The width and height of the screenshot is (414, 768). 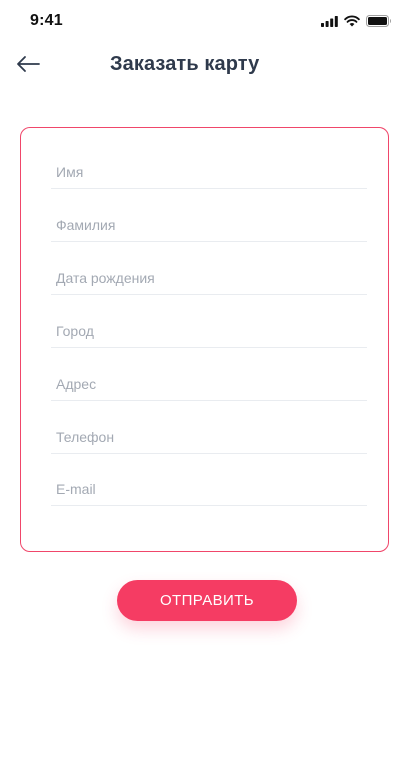 I want to click on email-field, so click(x=209, y=490).